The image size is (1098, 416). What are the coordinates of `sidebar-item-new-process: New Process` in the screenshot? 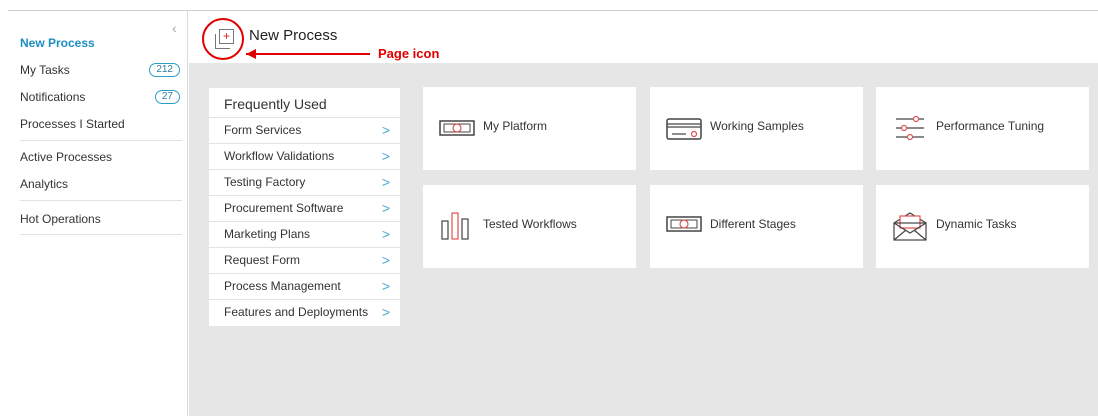 It's located at (100, 43).